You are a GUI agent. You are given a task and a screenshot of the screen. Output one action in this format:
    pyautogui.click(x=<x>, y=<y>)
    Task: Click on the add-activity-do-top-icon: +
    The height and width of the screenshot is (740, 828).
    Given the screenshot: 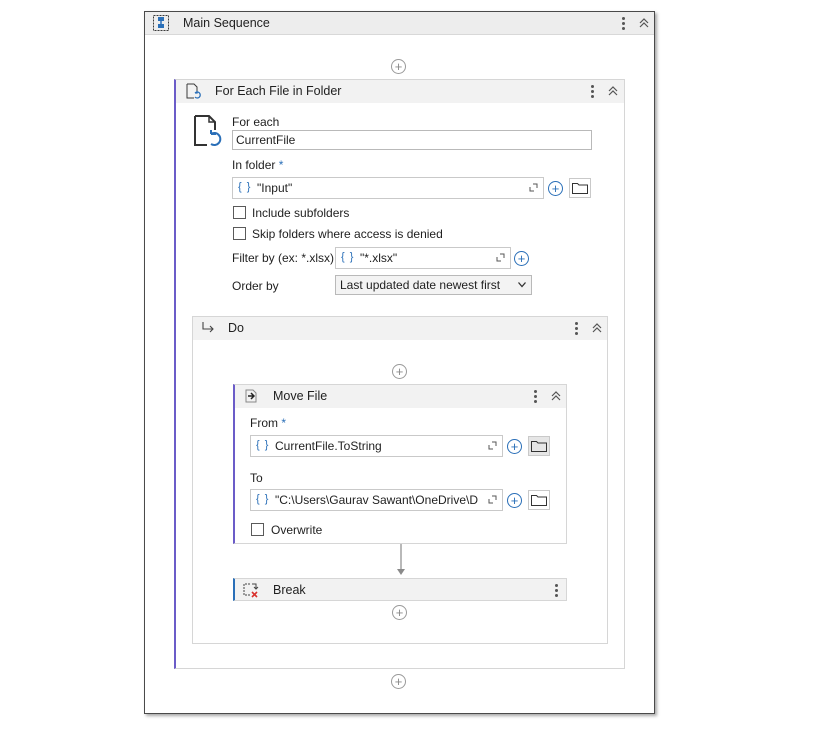 What is the action you would take?
    pyautogui.click(x=399, y=371)
    